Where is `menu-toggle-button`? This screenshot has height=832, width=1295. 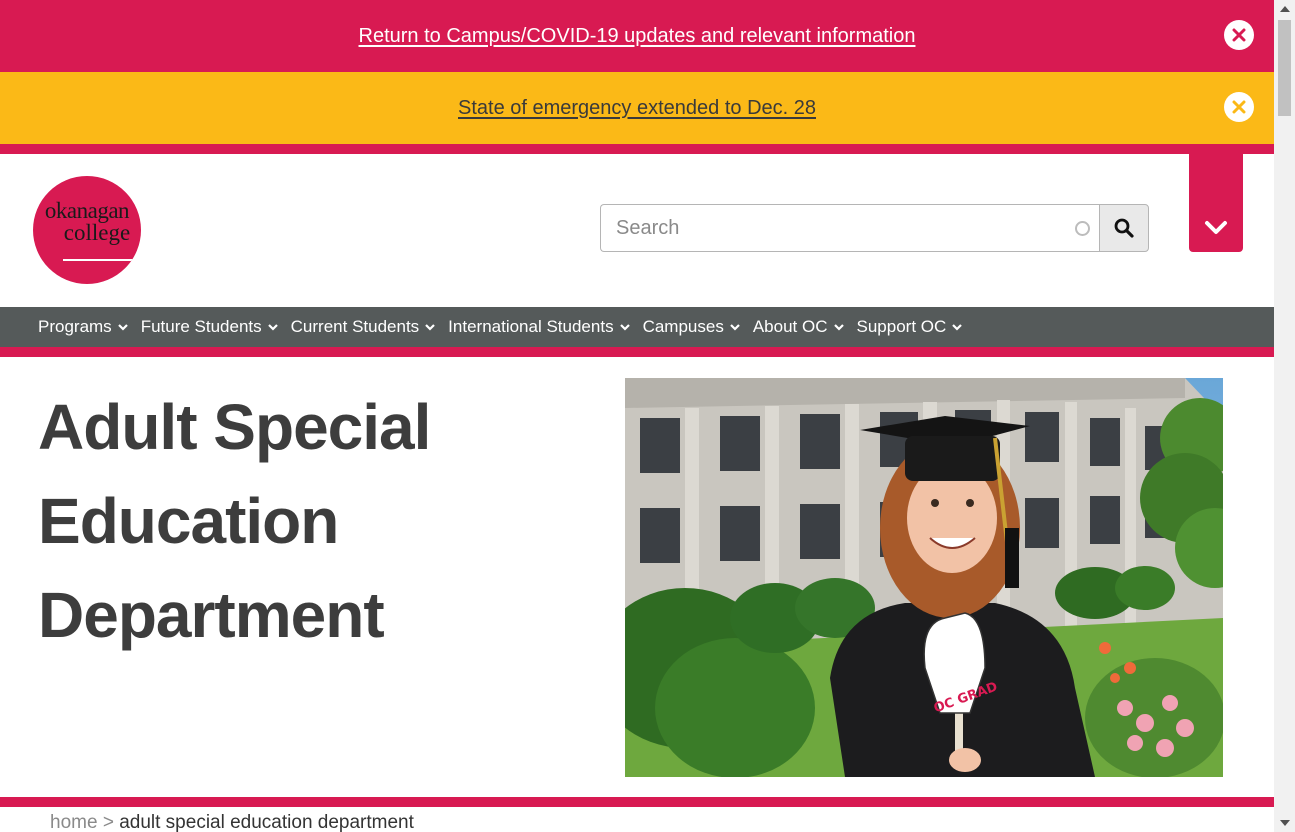 menu-toggle-button is located at coordinates (1216, 203).